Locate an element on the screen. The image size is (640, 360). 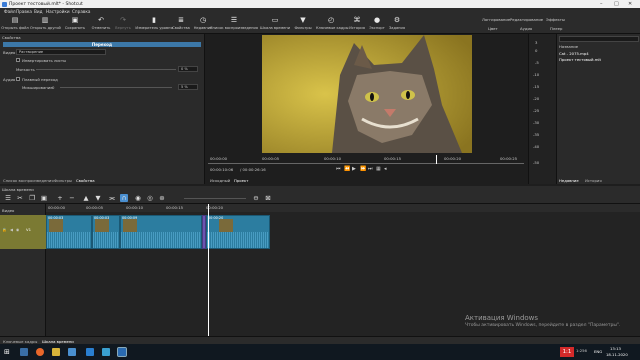
timeline-button: ▭ Шкала времени is located at coordinates (275, 23).